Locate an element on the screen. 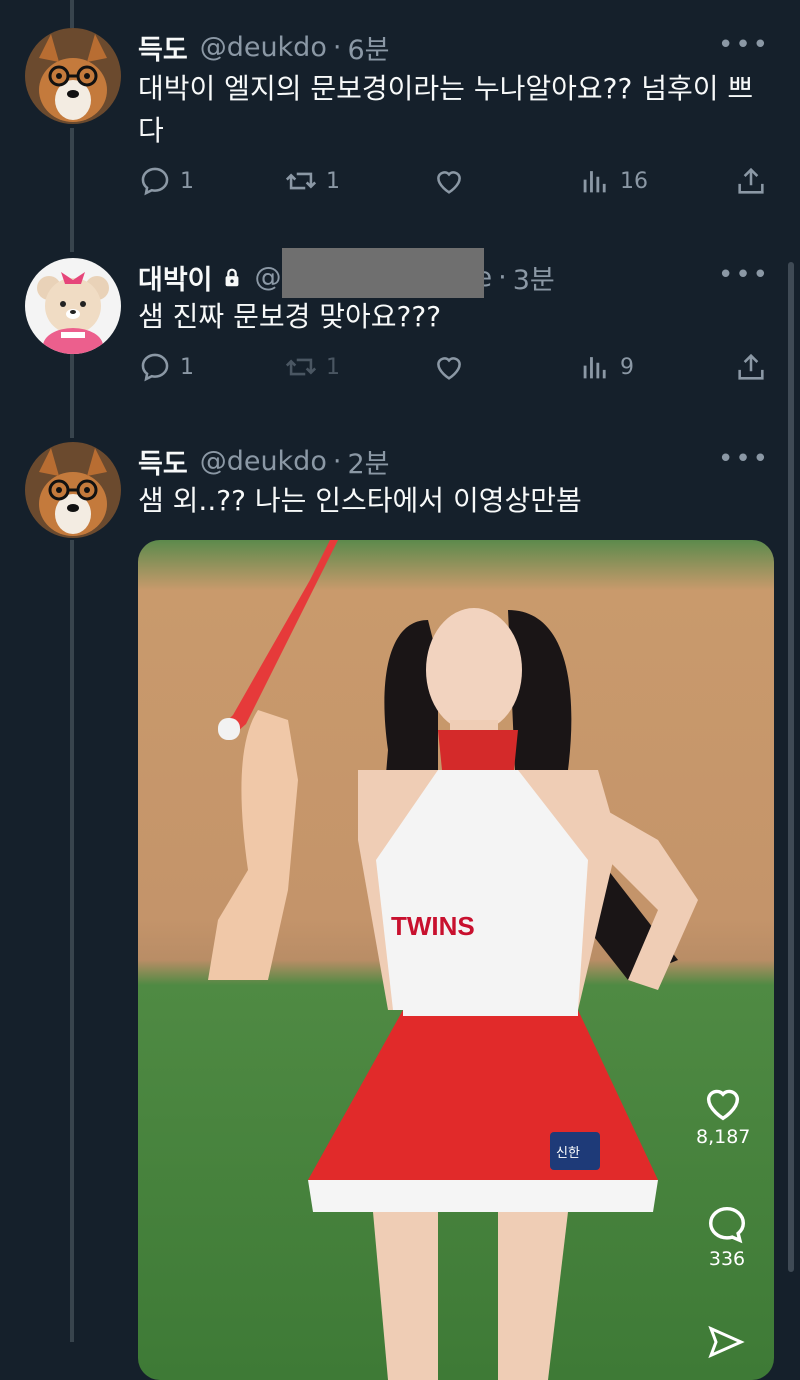 The width and height of the screenshot is (800, 1380). handle: @ is located at coordinates (268, 277).